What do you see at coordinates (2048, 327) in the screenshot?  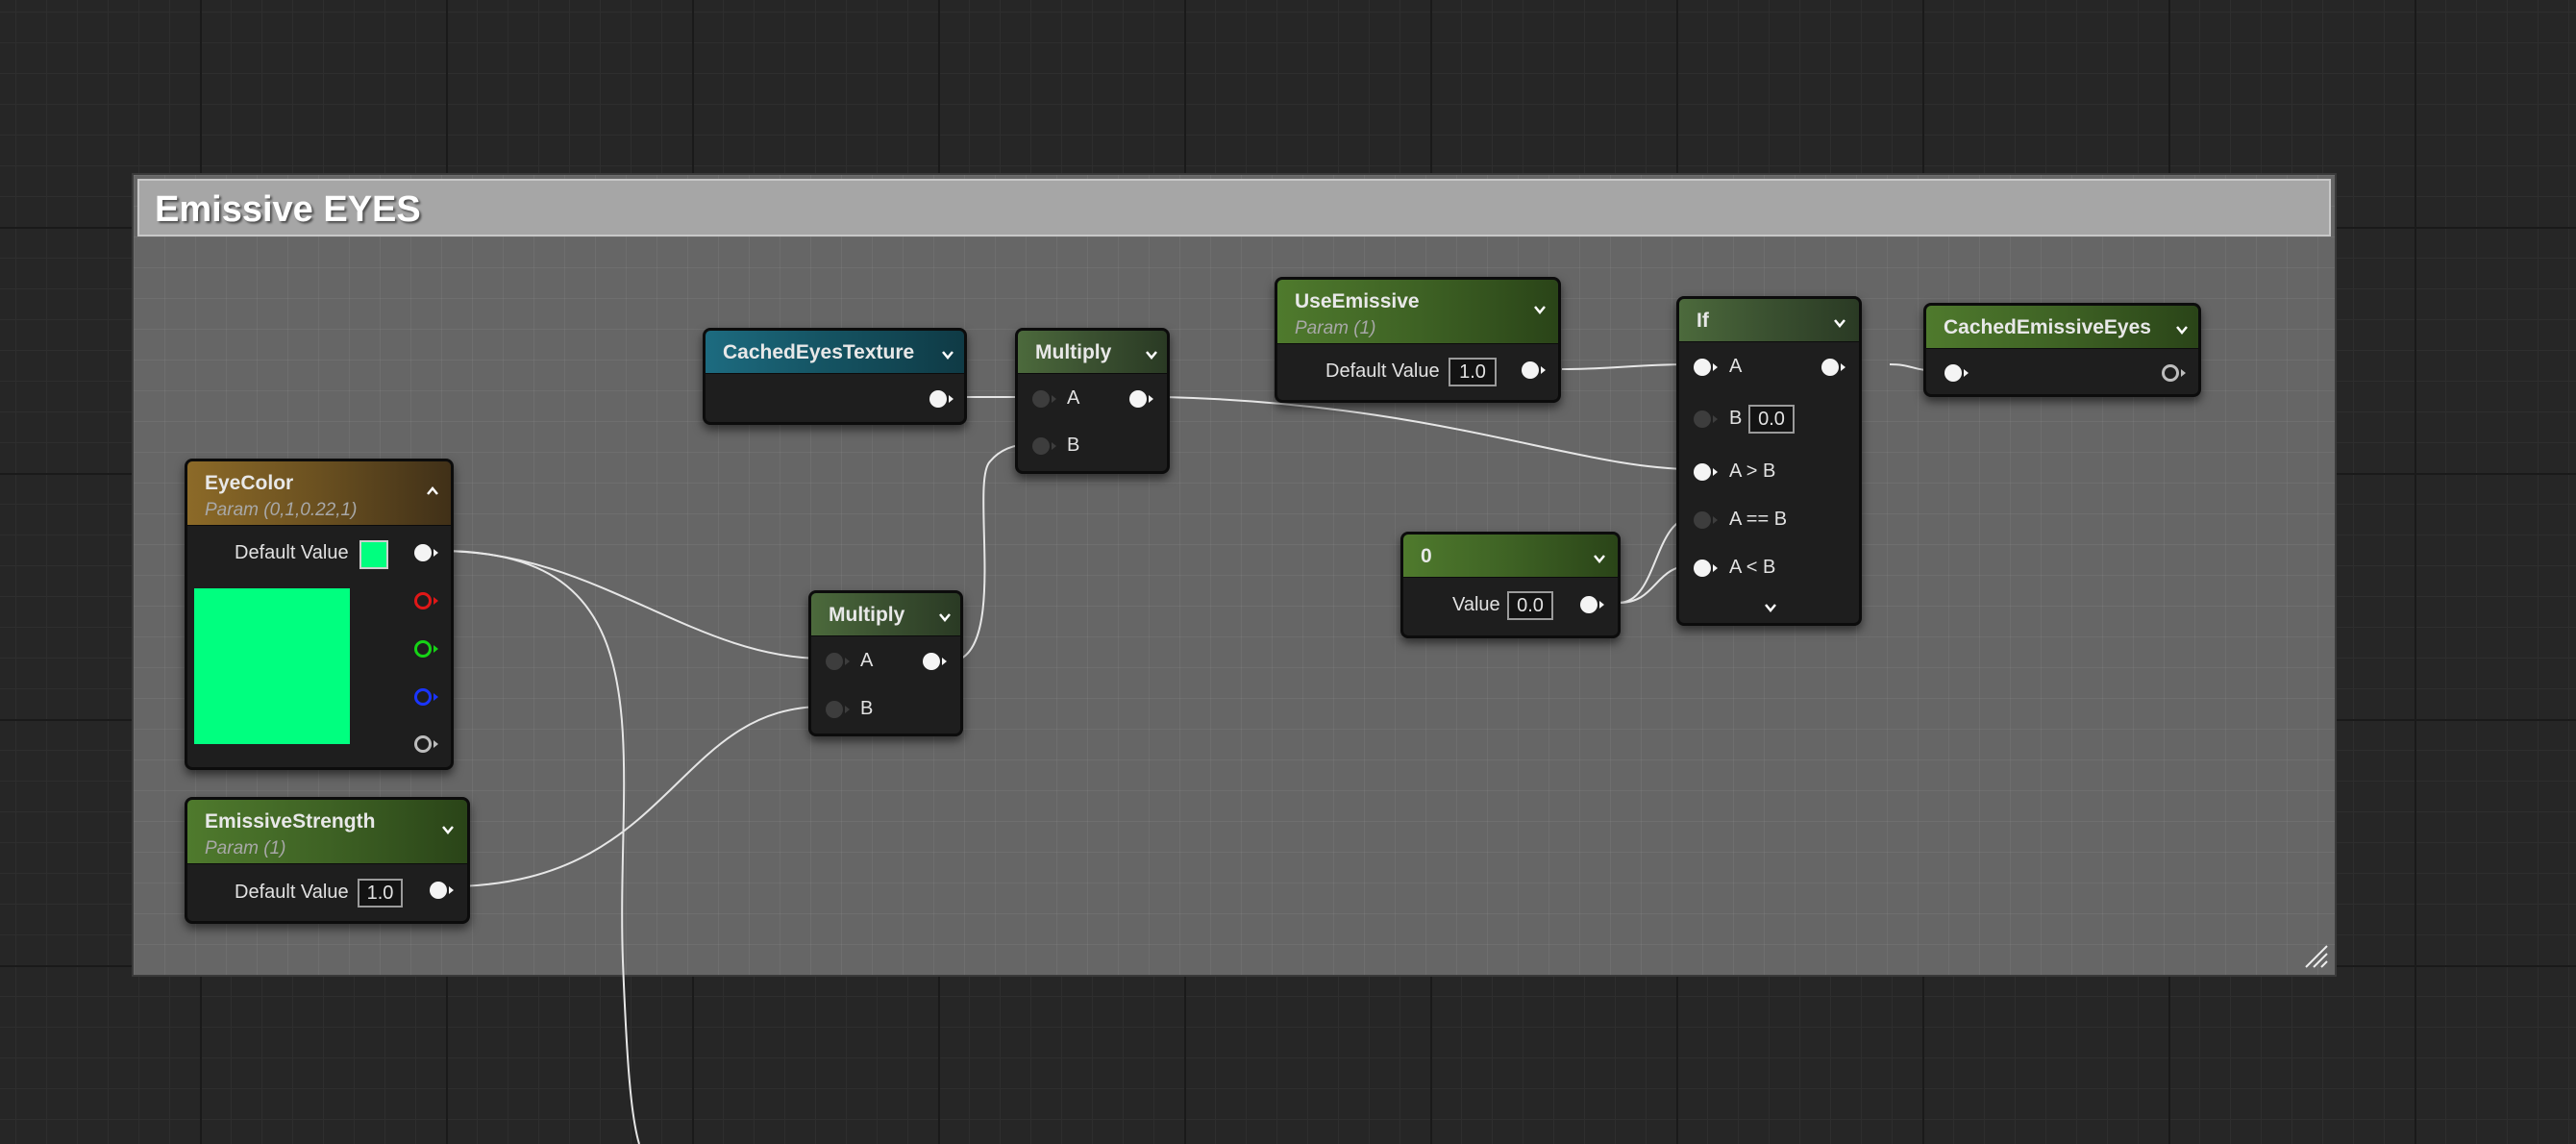 I see `node-title: CachedEmissiveEyes` at bounding box center [2048, 327].